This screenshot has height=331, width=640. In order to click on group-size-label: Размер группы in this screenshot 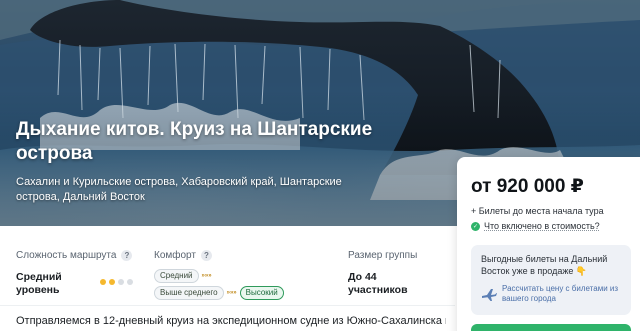, I will do `click(383, 255)`.